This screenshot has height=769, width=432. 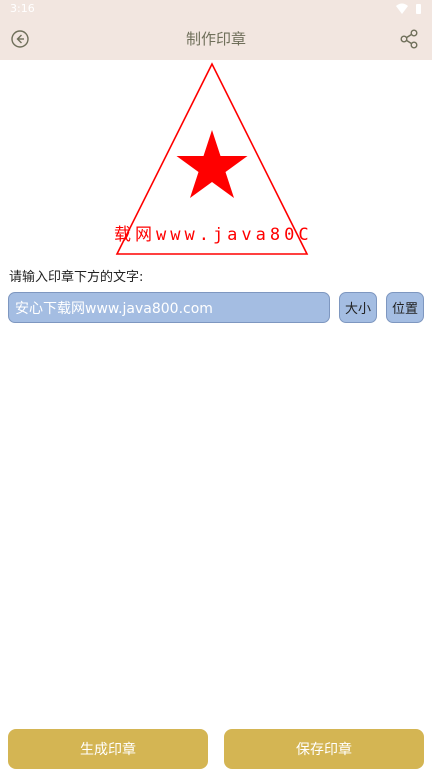 I want to click on save-seal-button: 保存印章, so click(x=324, y=749).